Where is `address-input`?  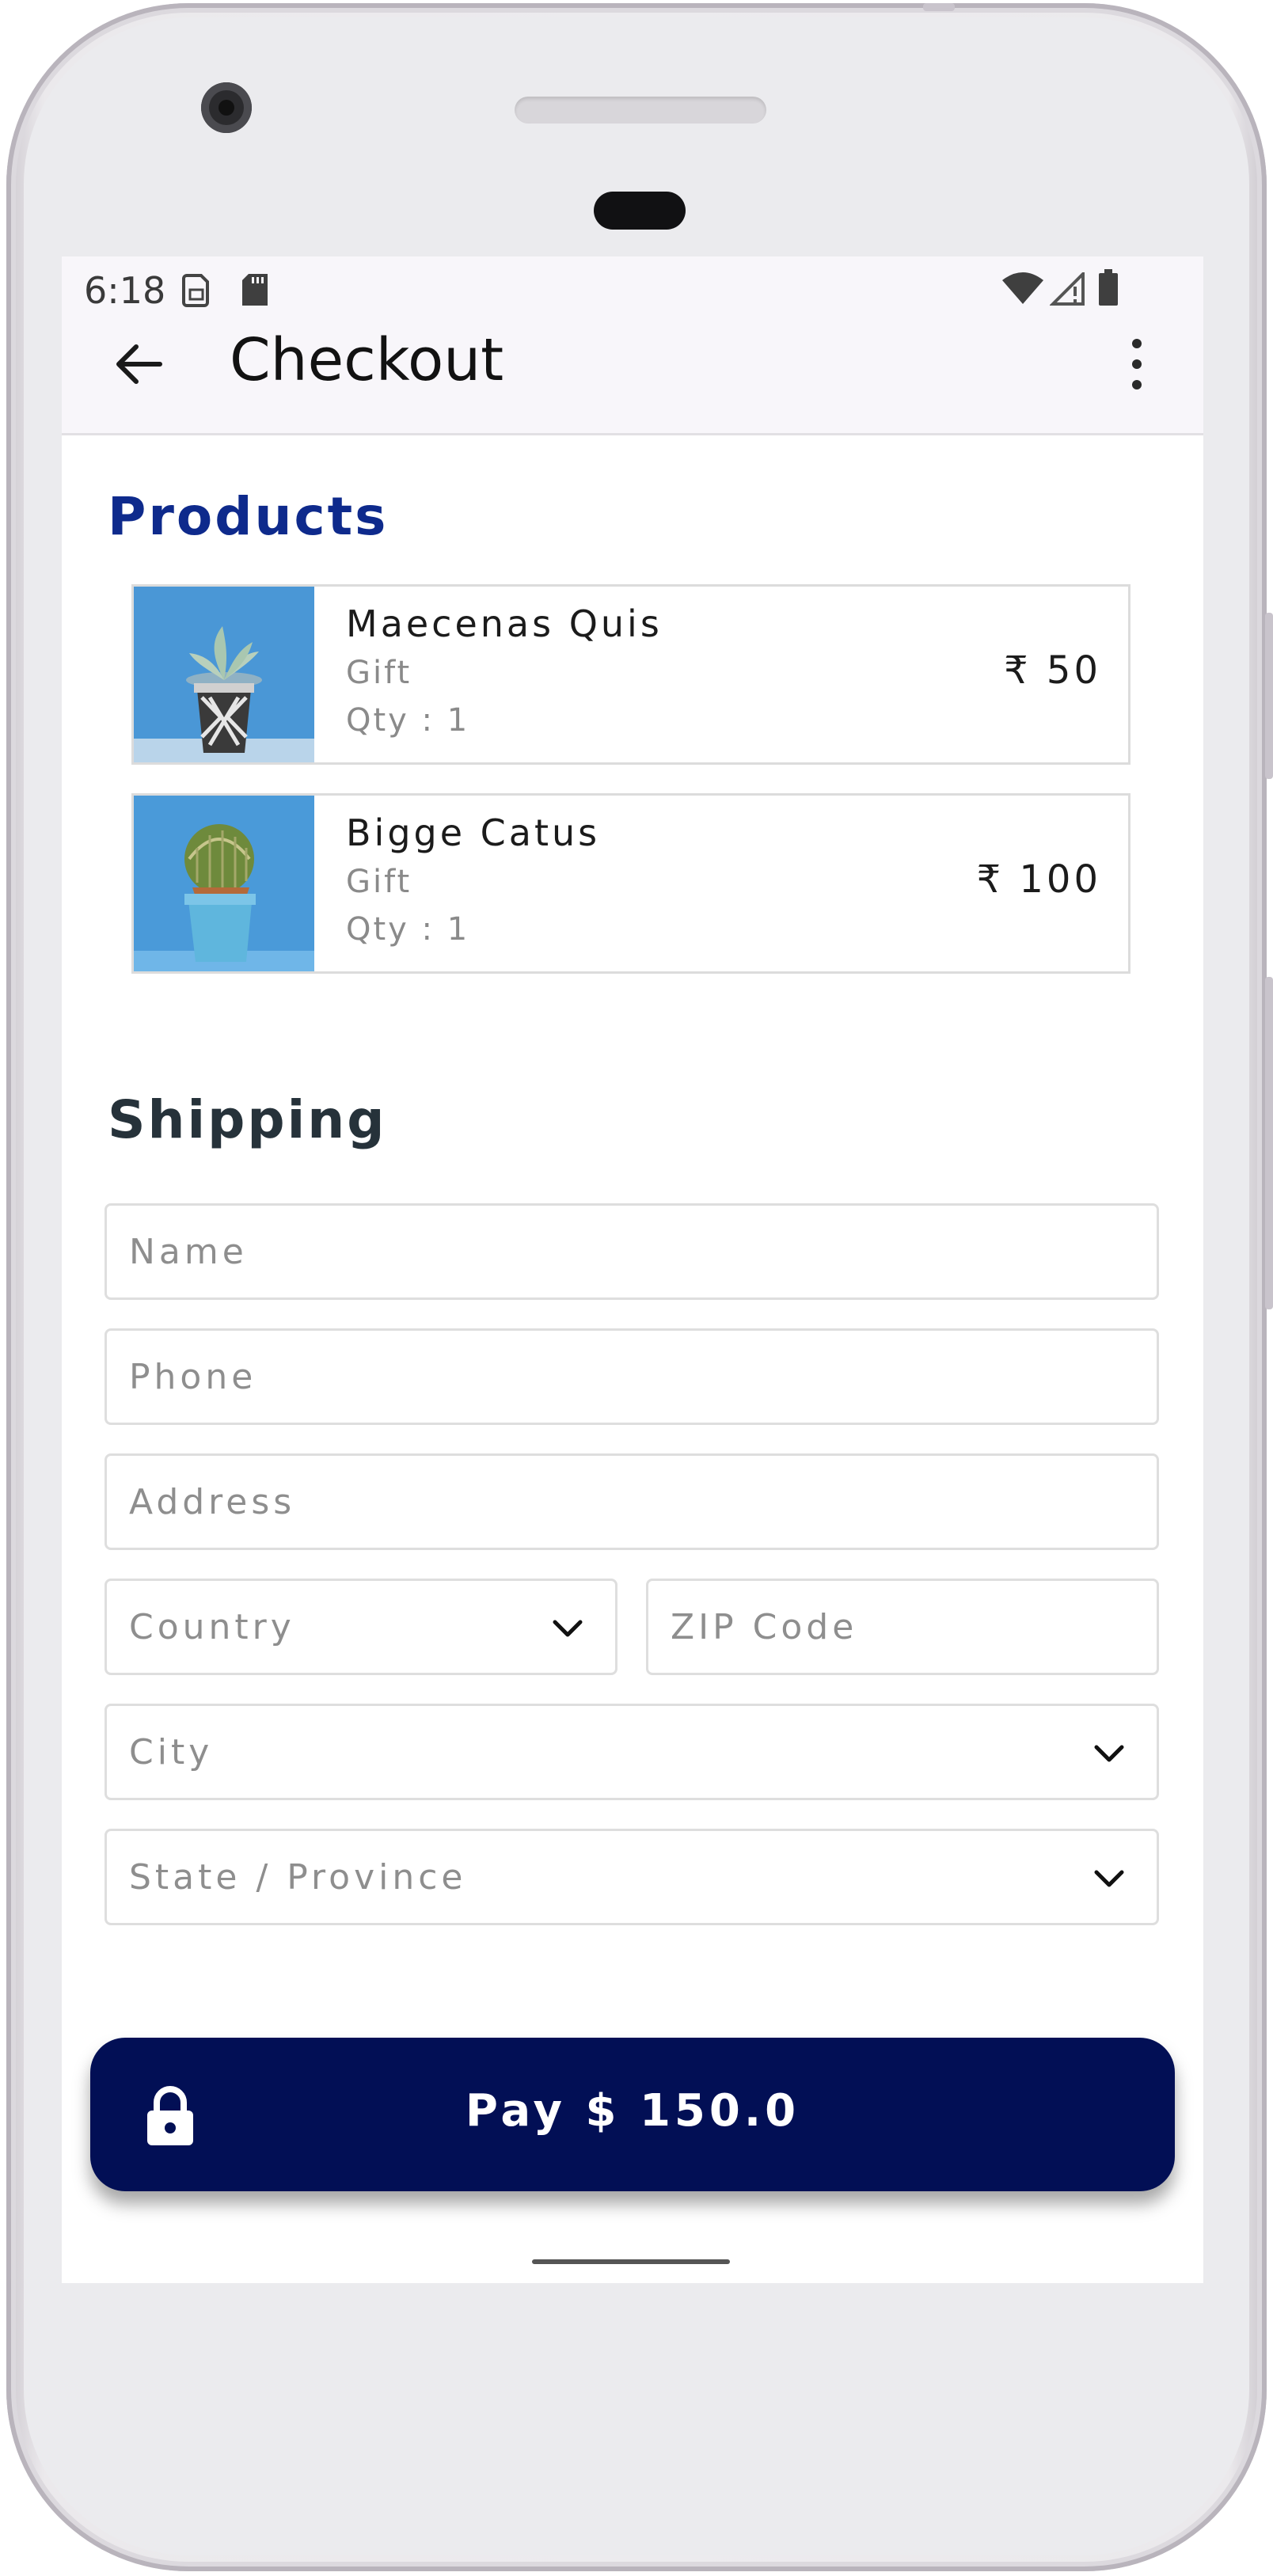
address-input is located at coordinates (632, 1502).